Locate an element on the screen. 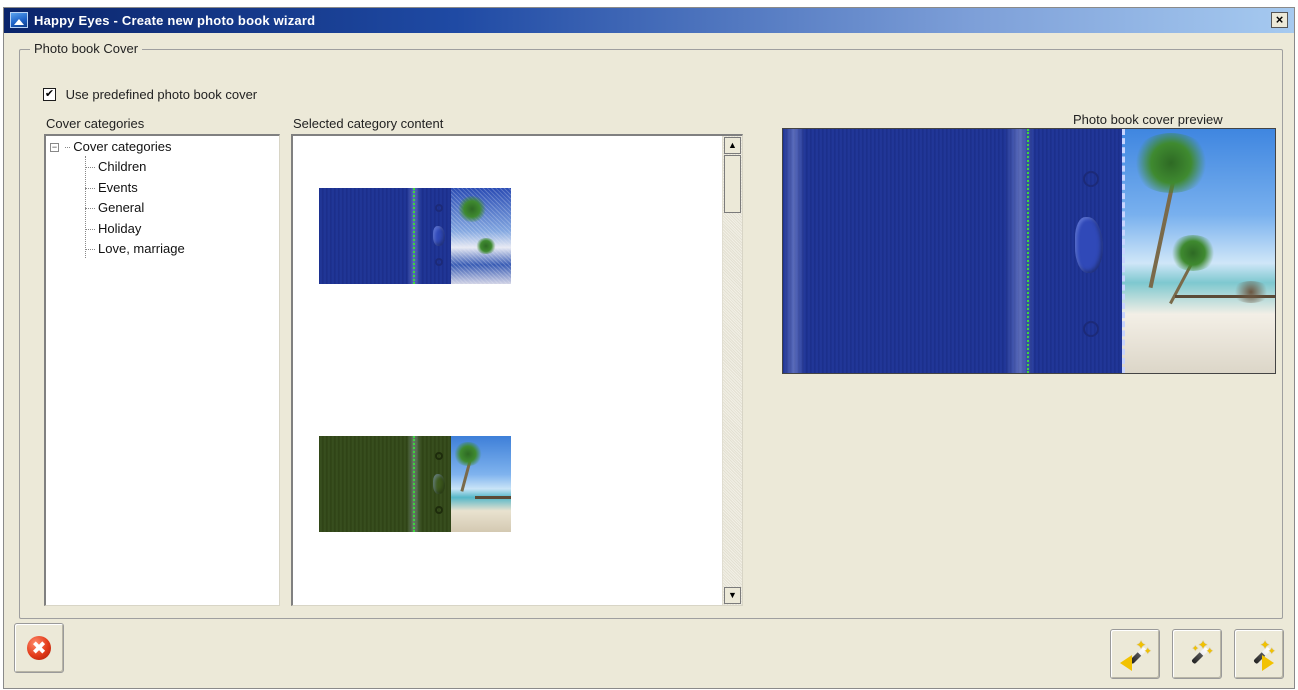  tree-item-general: General is located at coordinates (114, 207).